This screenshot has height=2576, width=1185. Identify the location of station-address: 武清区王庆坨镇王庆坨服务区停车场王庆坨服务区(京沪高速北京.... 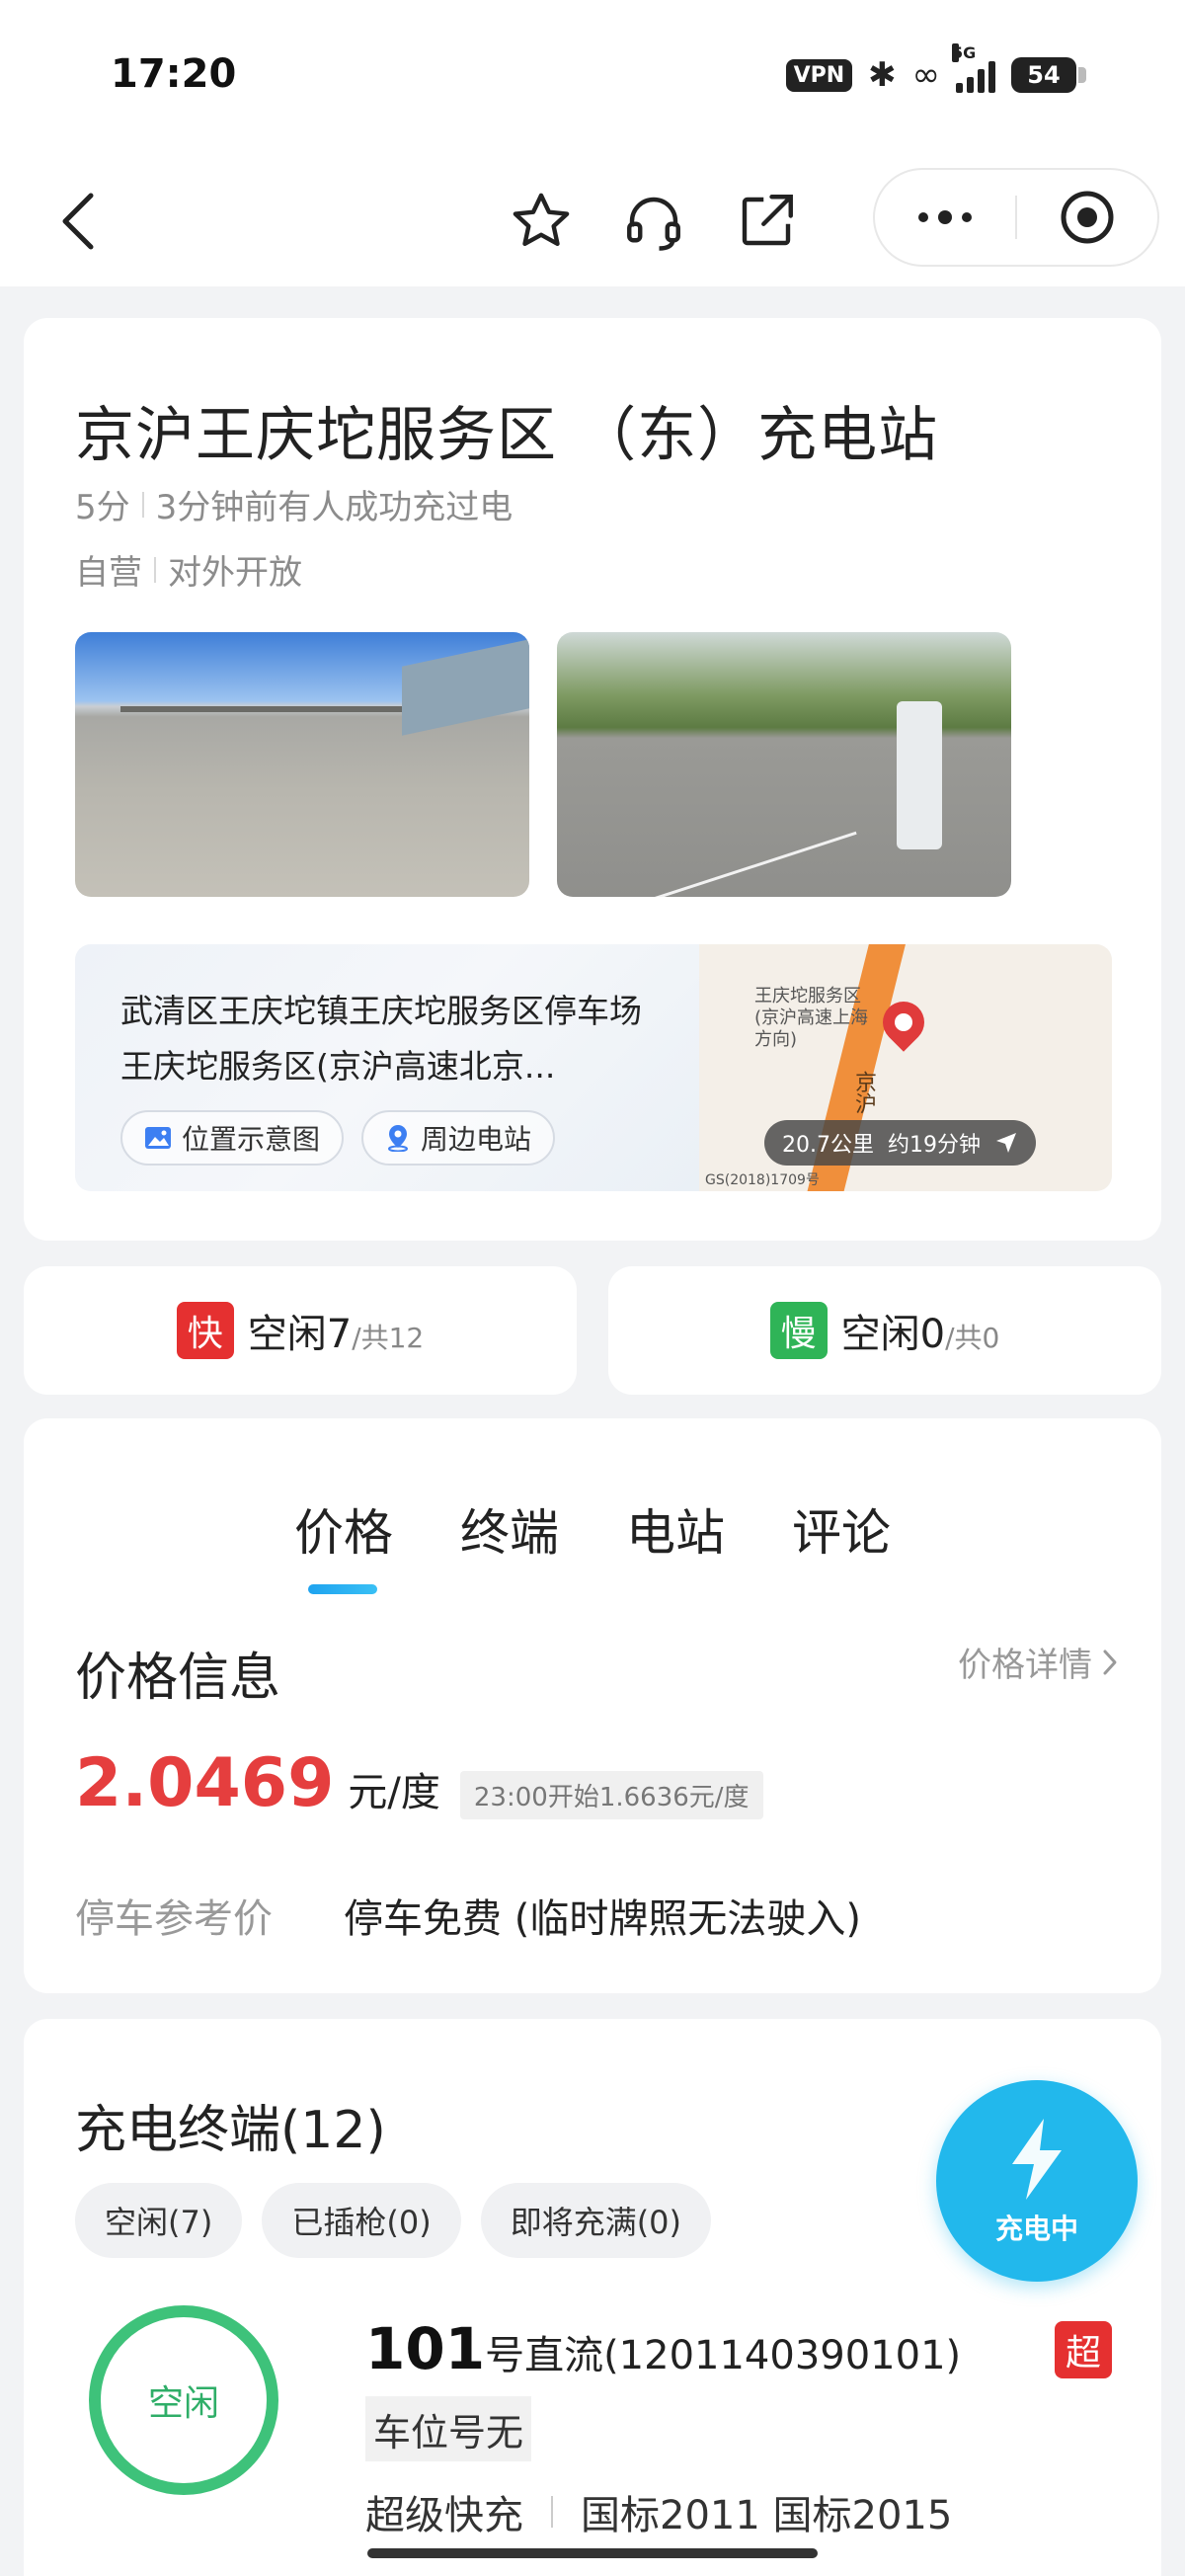
(381, 1039).